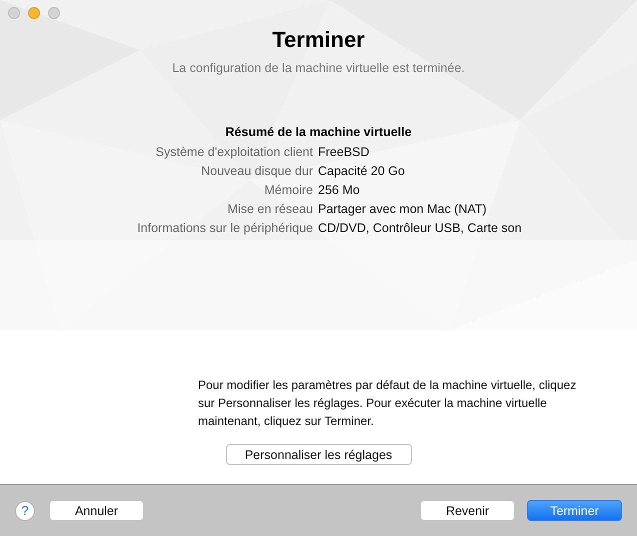  I want to click on summary-value: Capacité 20 Go, so click(362, 171).